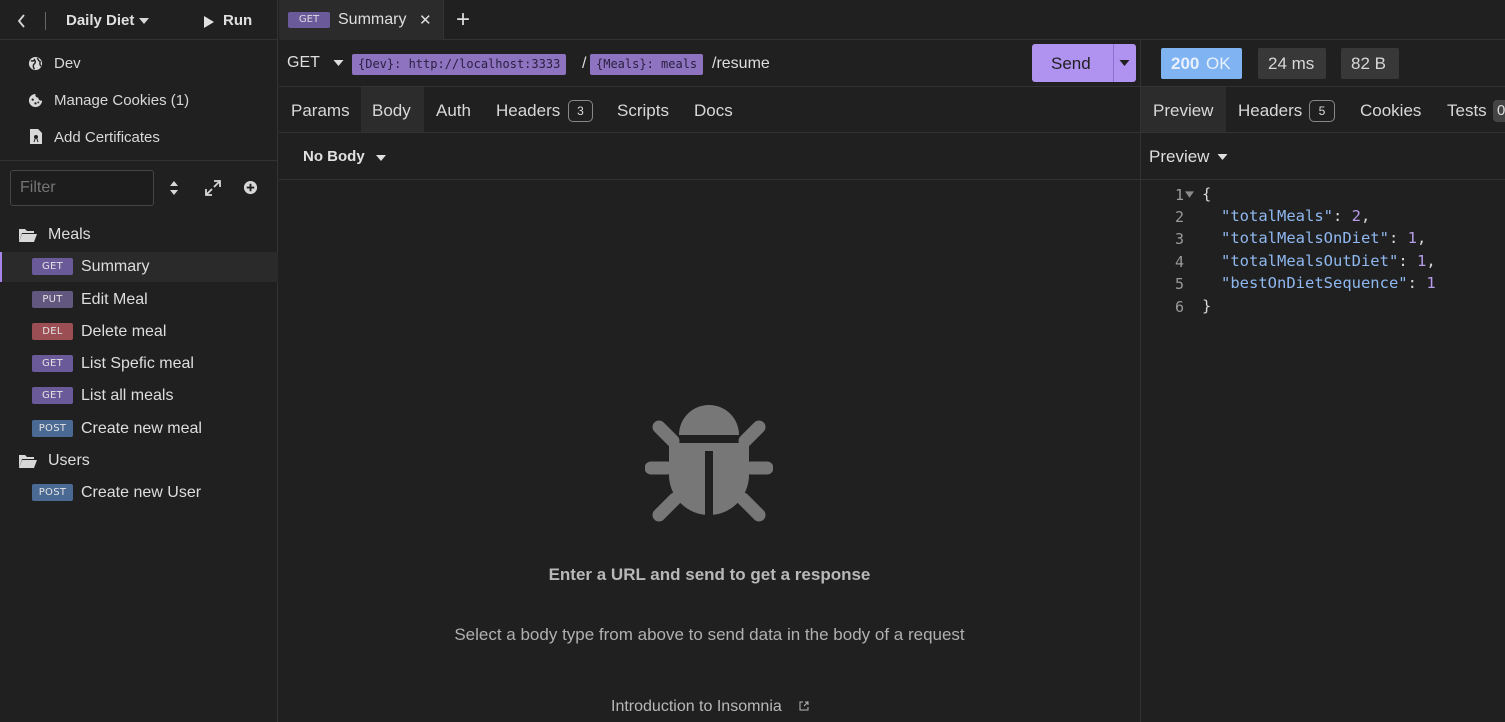 This screenshot has width=1505, height=722. I want to click on send-label: Send, so click(1071, 63).